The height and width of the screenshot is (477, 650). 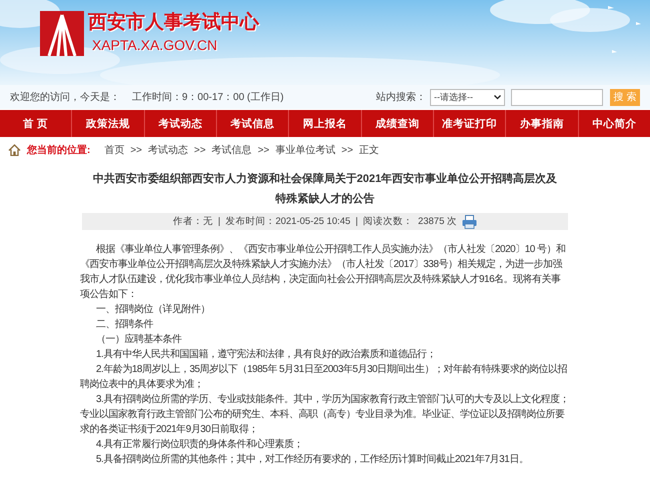 I want to click on article-paragraph: 5.具备招聘岗位所需的其他条件；其中，对工作经历有要求的，工作经历计算时间截止2021年7月31日。, so click(x=312, y=459).